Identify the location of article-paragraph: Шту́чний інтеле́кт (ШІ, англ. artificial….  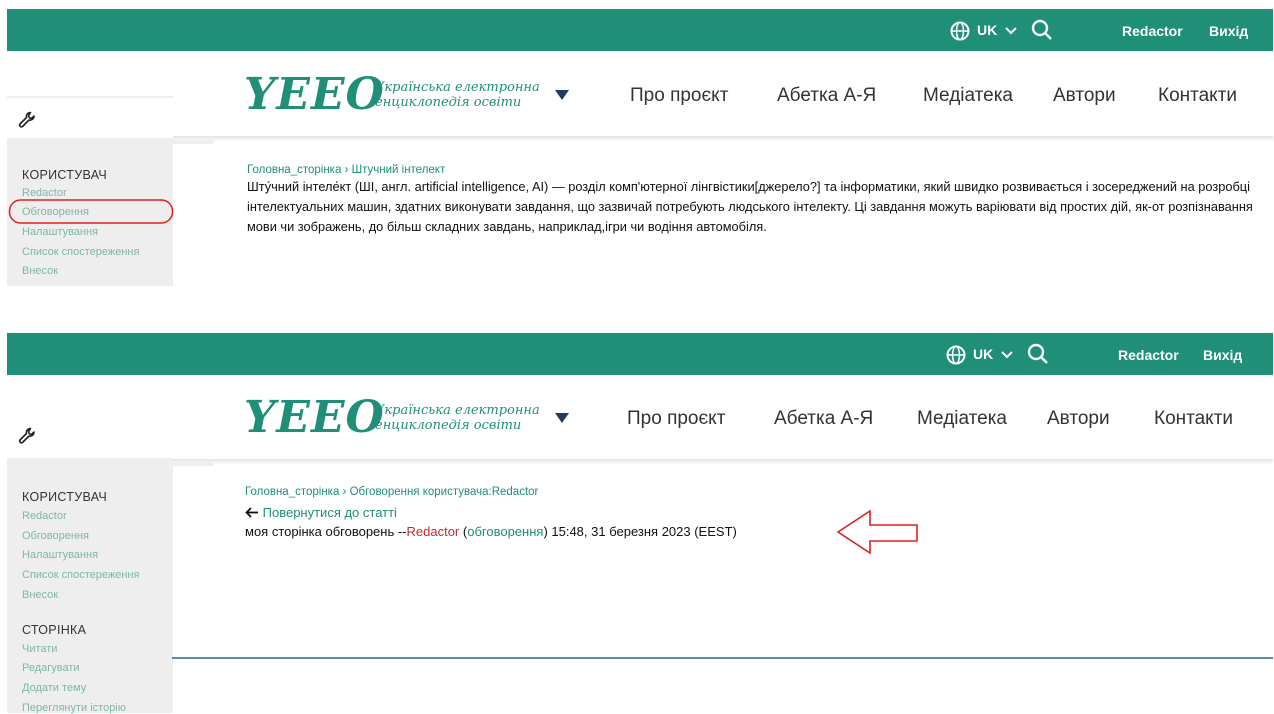
(750, 206).